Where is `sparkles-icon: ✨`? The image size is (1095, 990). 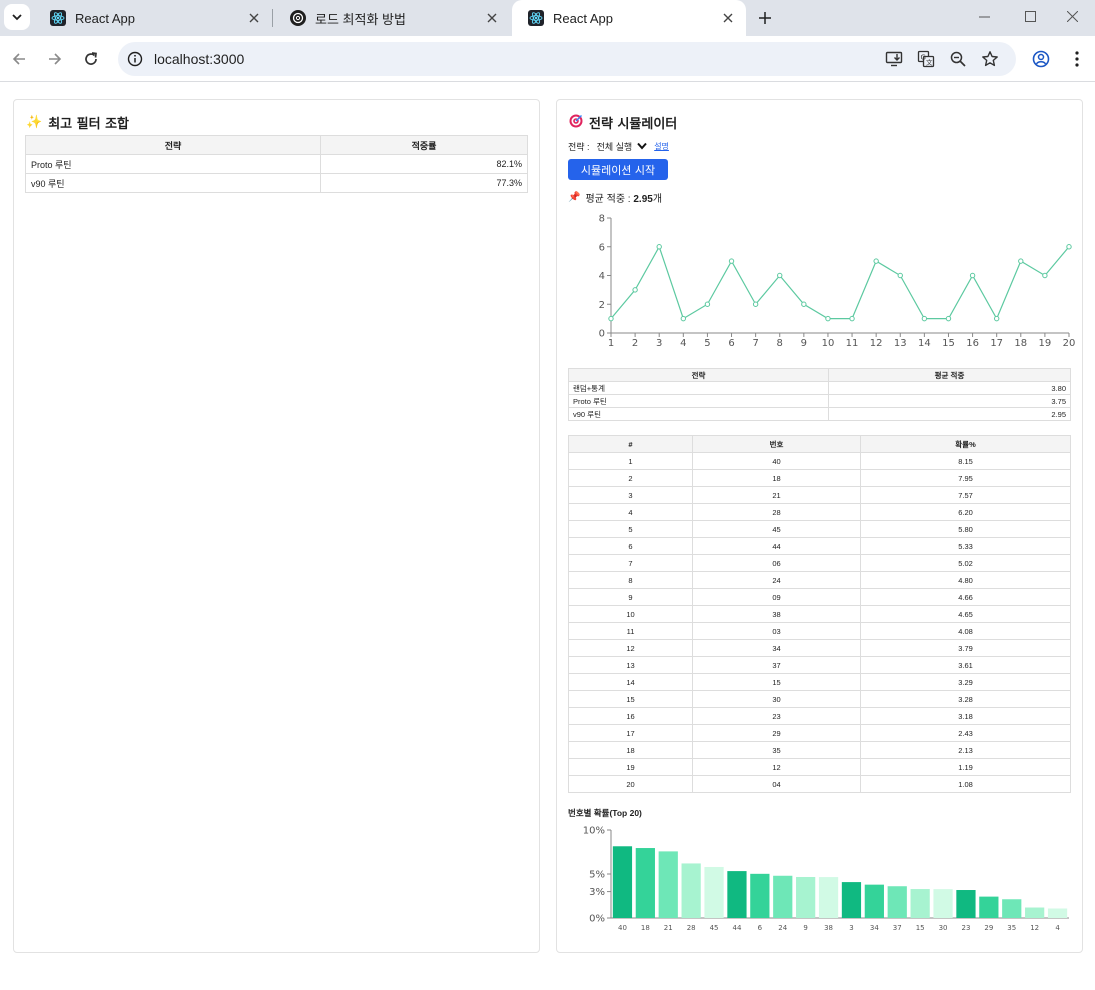
sparkles-icon: ✨ is located at coordinates (34, 122).